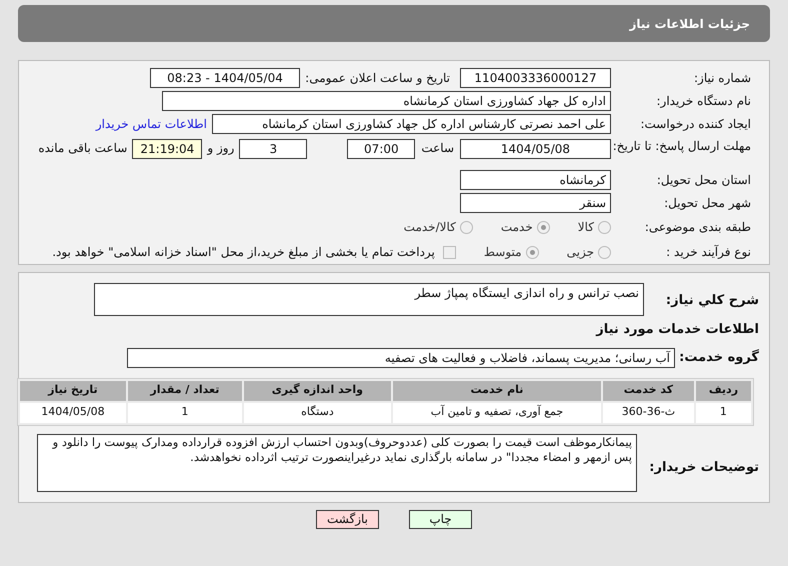  Describe the element at coordinates (497, 390) in the screenshot. I see `column-header: نام خدمت` at that location.